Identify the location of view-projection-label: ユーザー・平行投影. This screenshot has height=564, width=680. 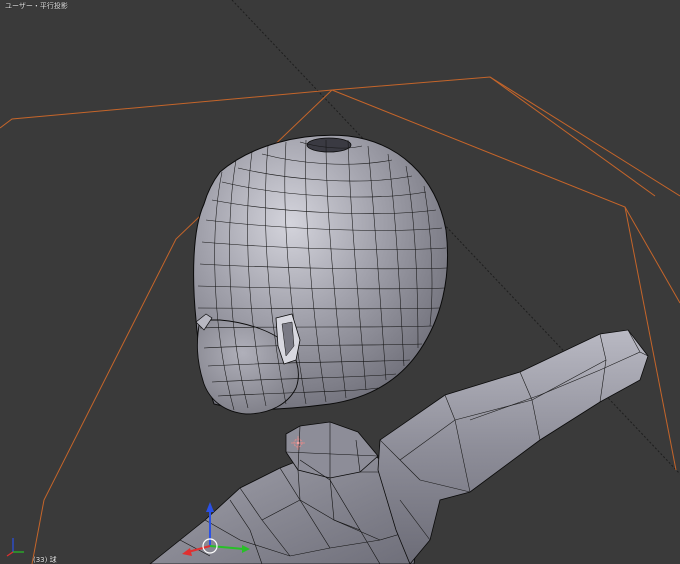
(36, 6).